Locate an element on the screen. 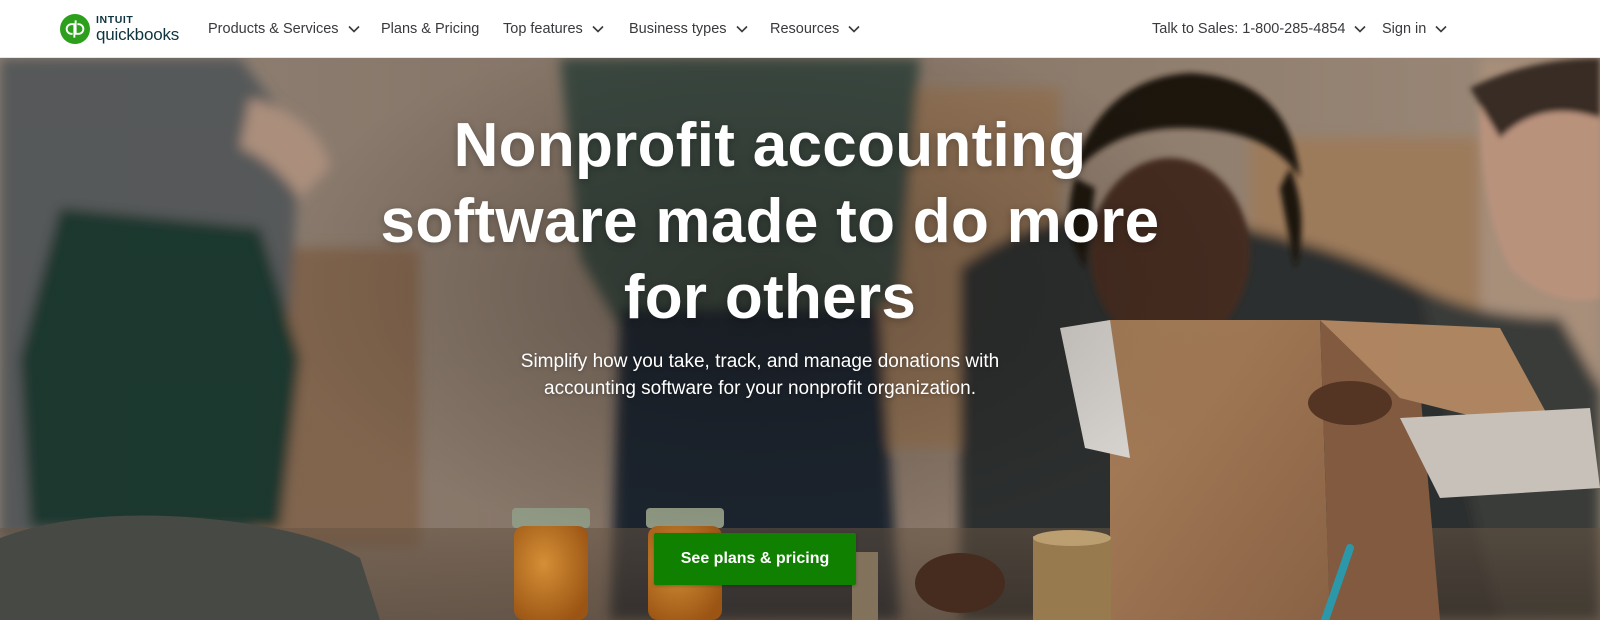 The image size is (1600, 620). logo-intuit-text: INTUIT is located at coordinates (115, 19).